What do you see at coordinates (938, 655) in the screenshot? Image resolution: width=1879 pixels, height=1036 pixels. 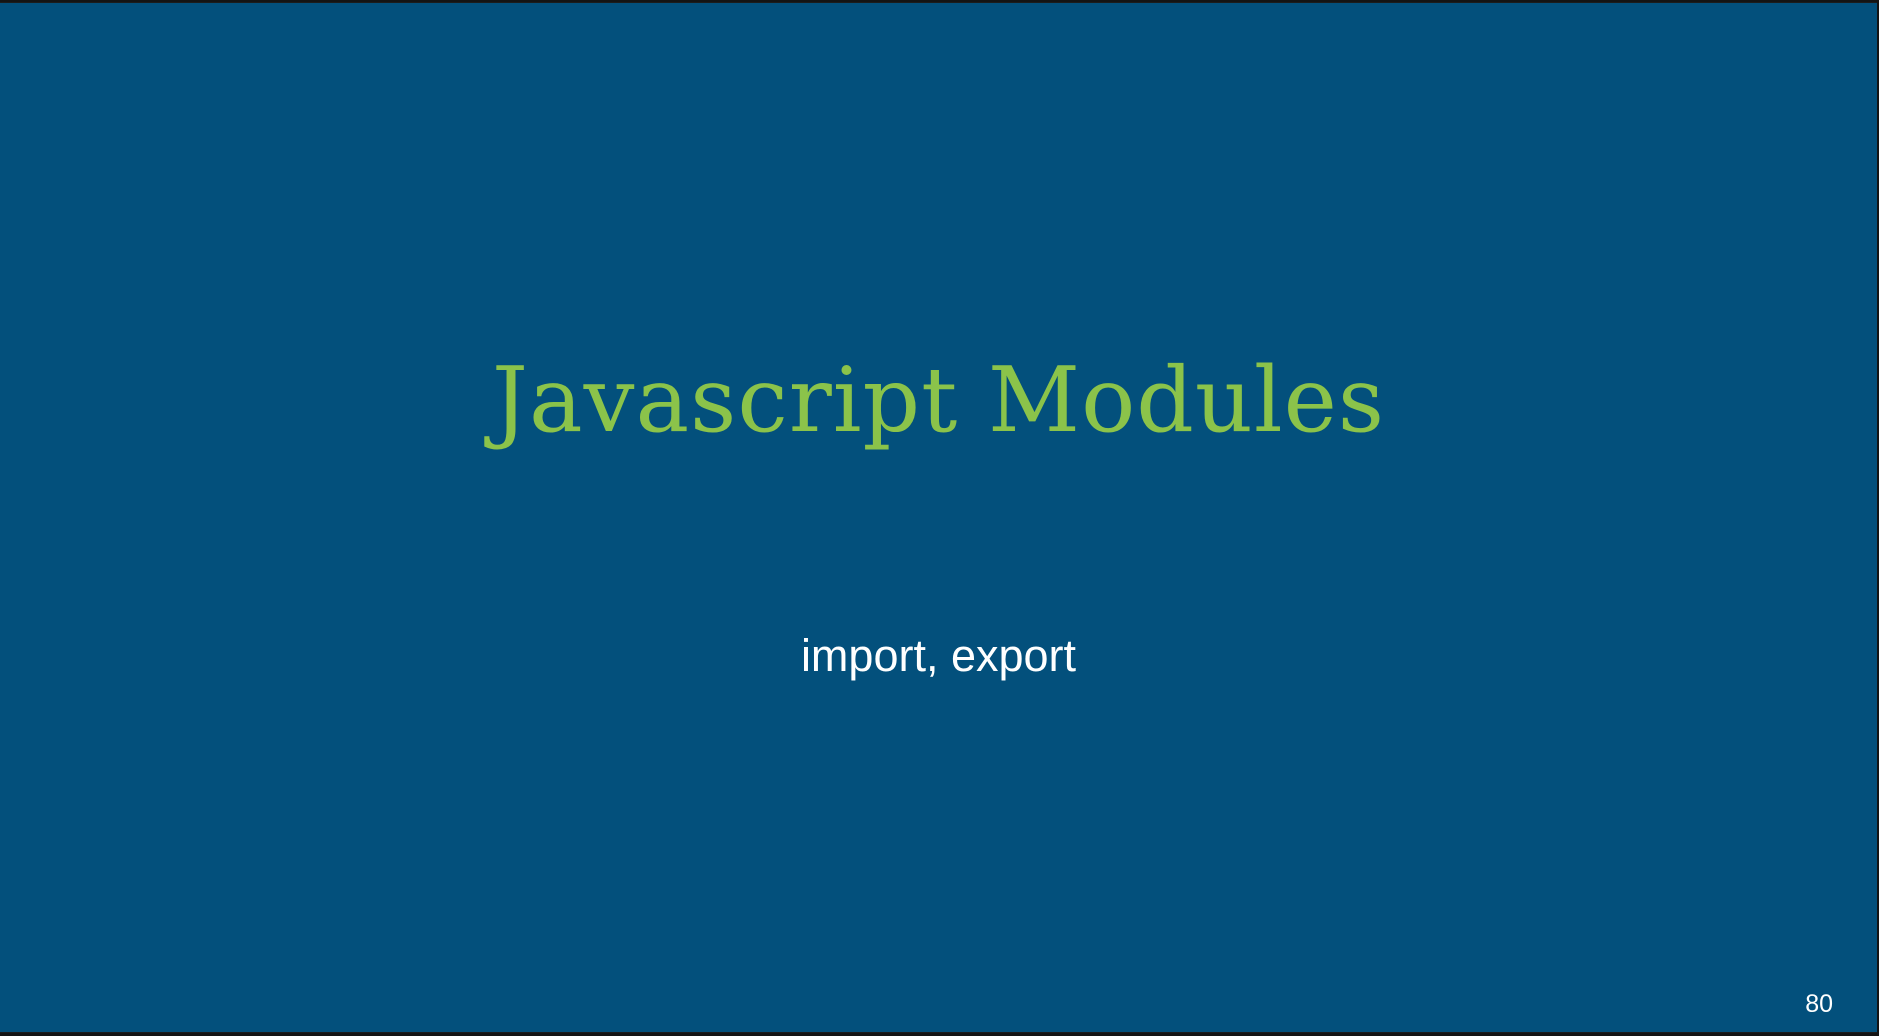 I see `slide-subtitle: import, export` at bounding box center [938, 655].